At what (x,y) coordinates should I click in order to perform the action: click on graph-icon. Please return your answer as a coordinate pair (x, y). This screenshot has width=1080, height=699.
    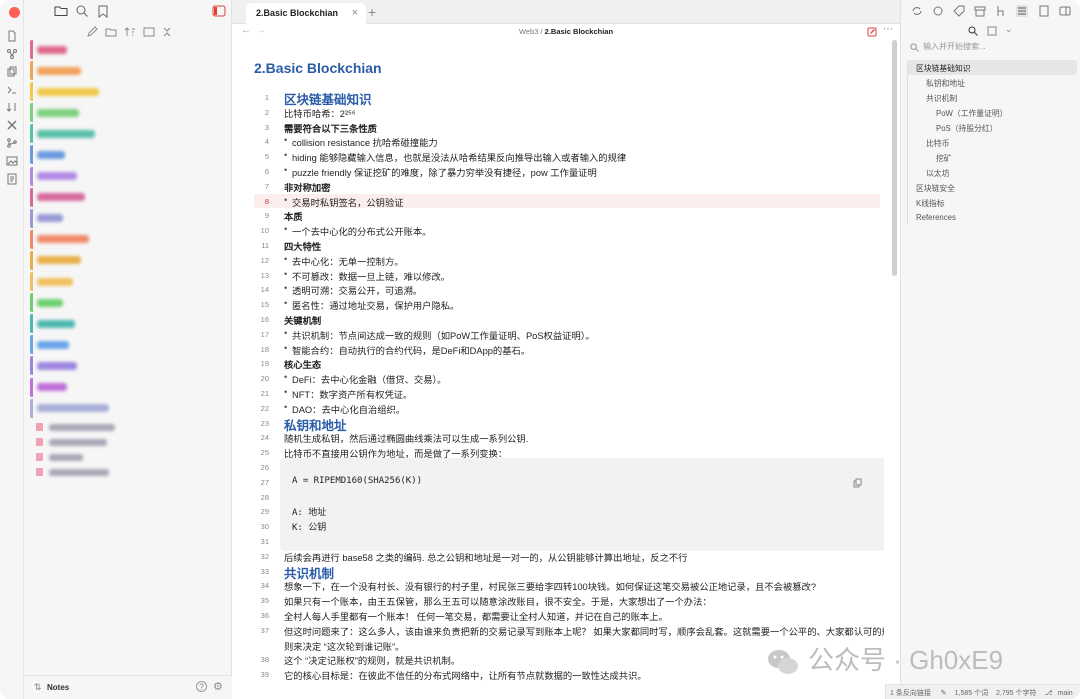
    Looking at the image, I should click on (12, 54).